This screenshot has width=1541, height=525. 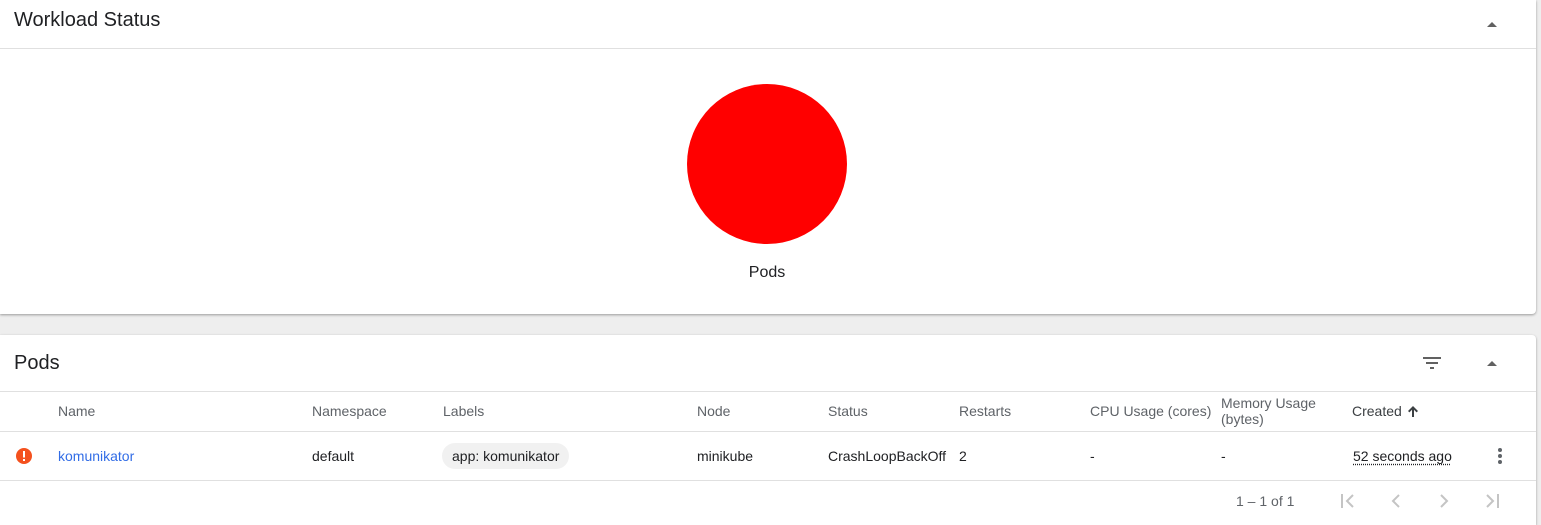 I want to click on pod-labels-cell: app: komunikator, so click(x=506, y=456).